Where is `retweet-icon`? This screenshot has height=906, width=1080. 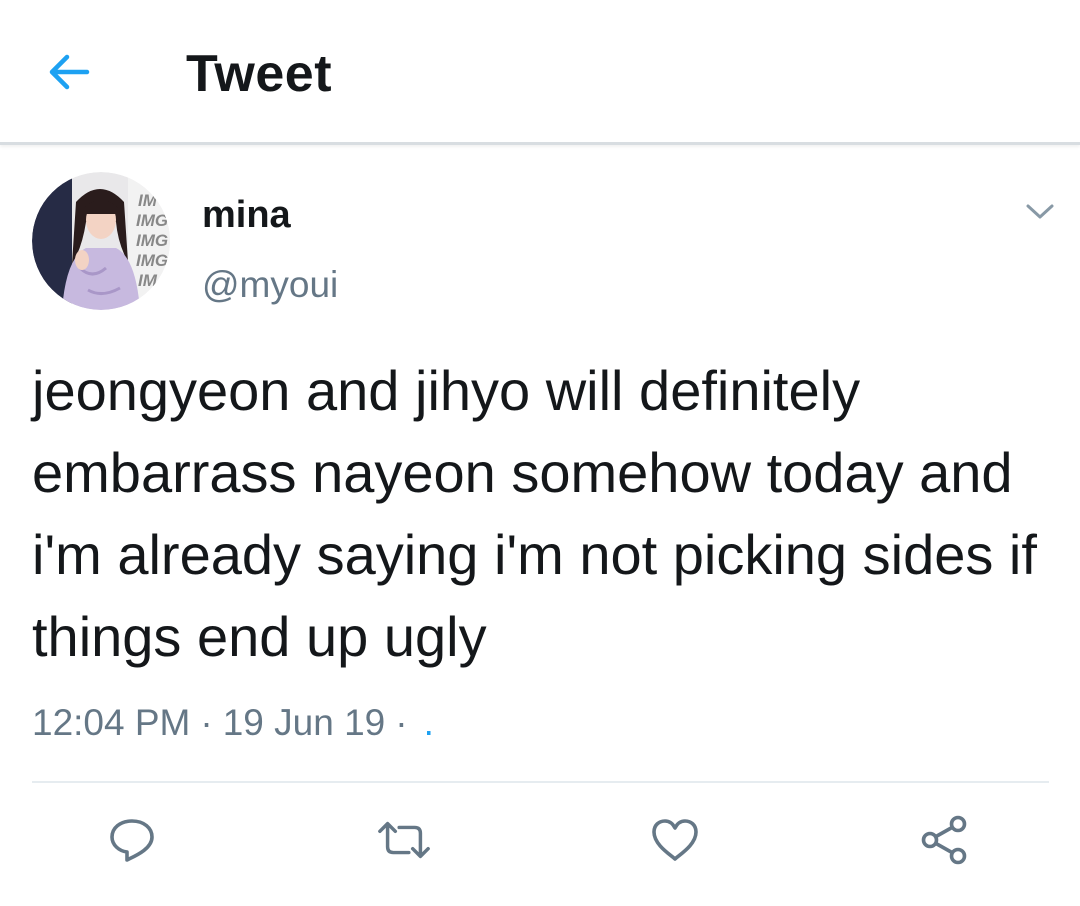
retweet-icon is located at coordinates (404, 840).